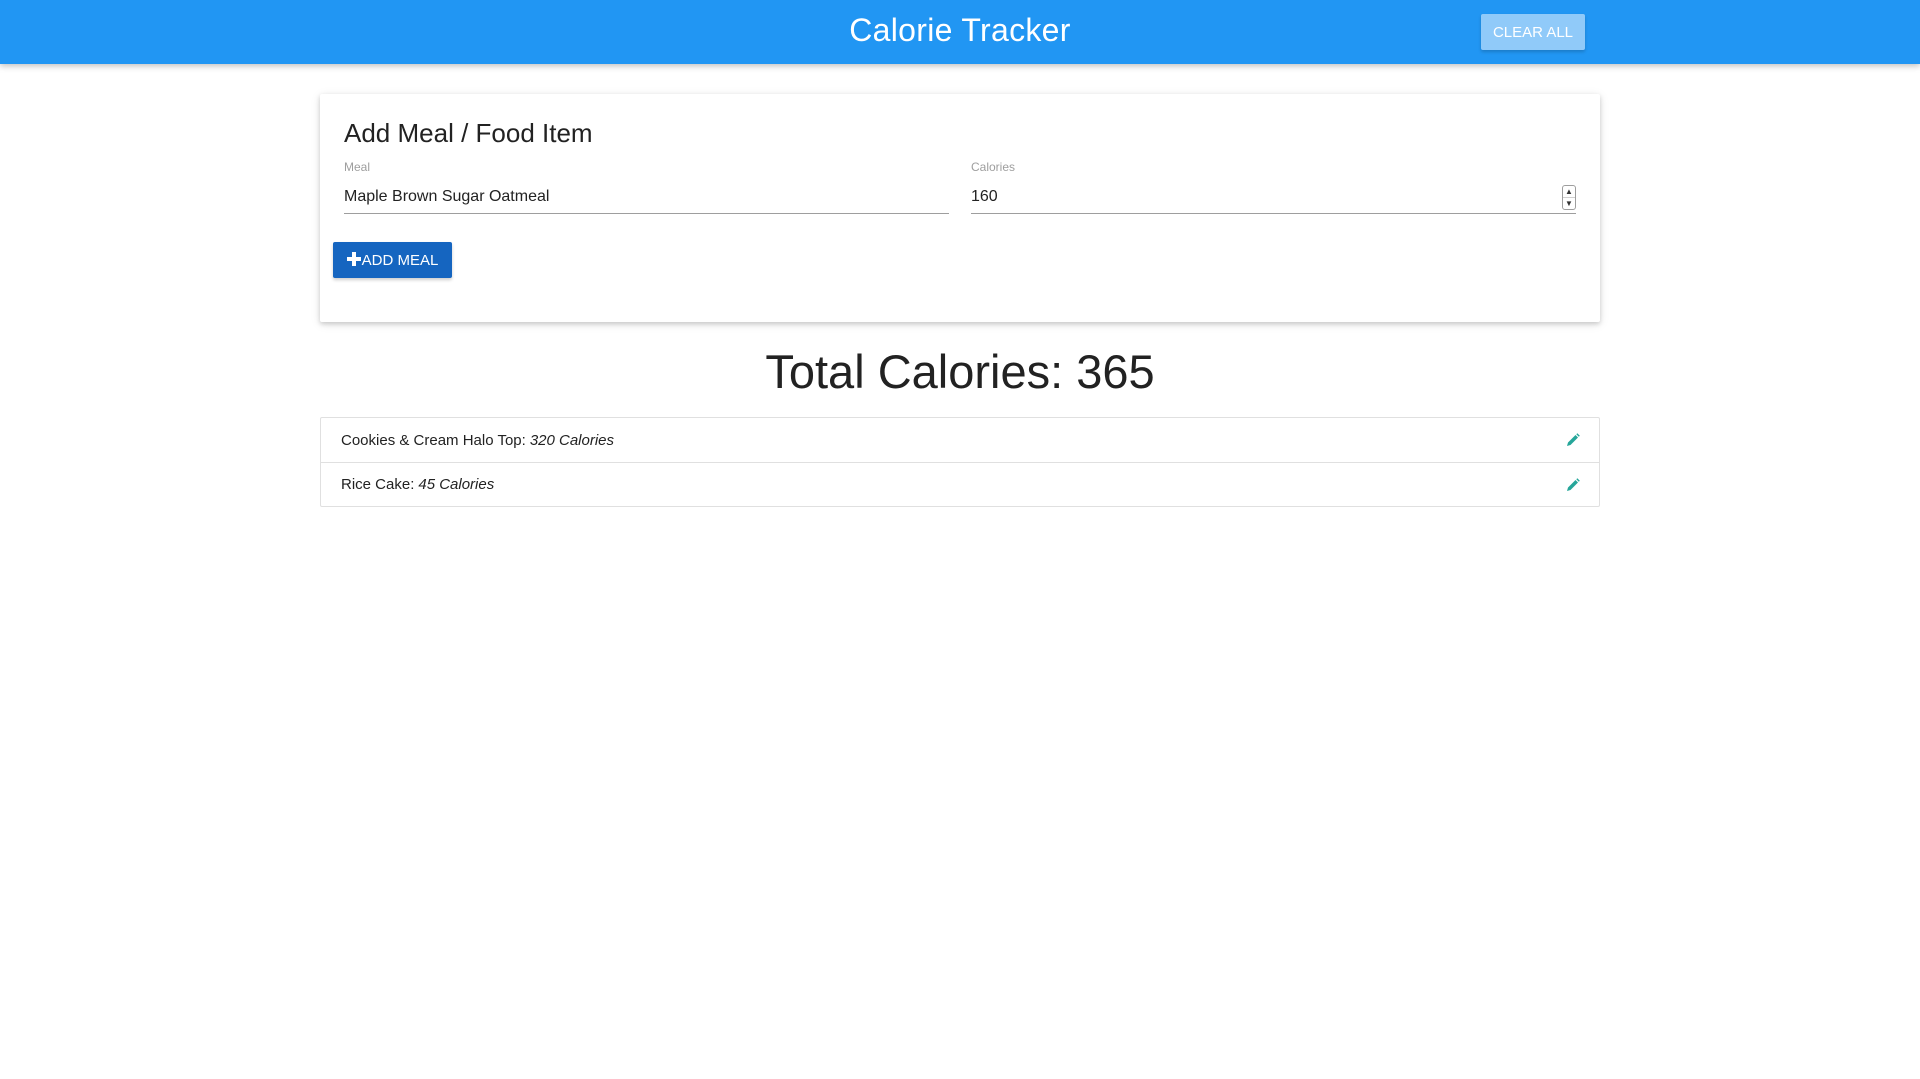  Describe the element at coordinates (456, 484) in the screenshot. I see `meal-calories: 45 Calories` at that location.